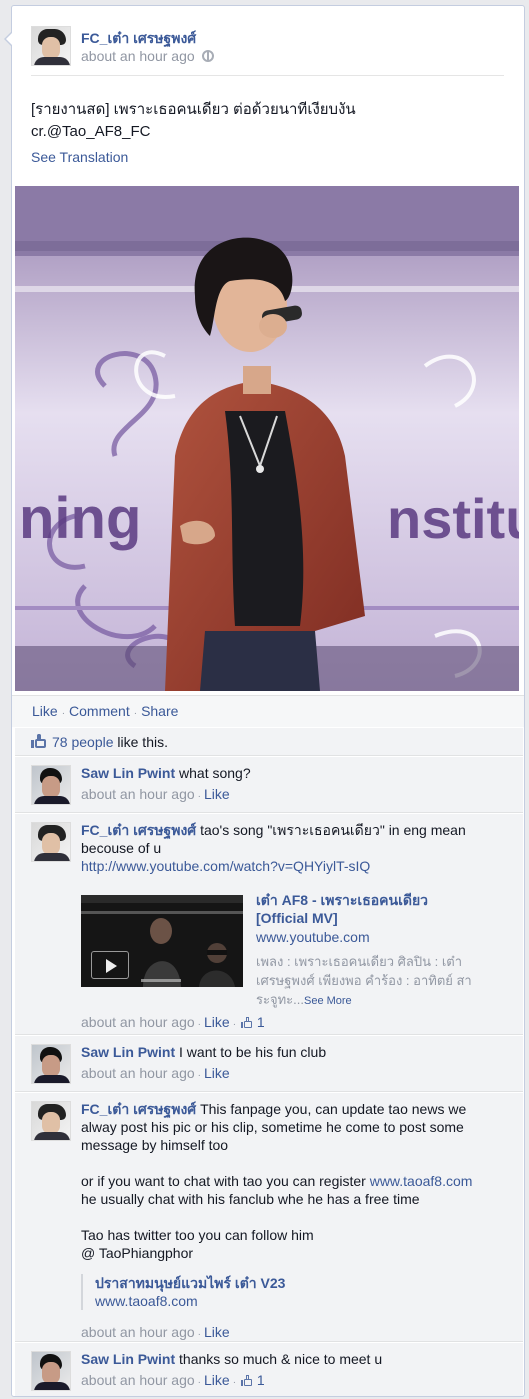 The width and height of the screenshot is (529, 1399). Describe the element at coordinates (364, 980) in the screenshot. I see `description-line: เศรษฐพงศ์ เพียงพอ คำร้อง : อาทิตย์ สา` at that location.